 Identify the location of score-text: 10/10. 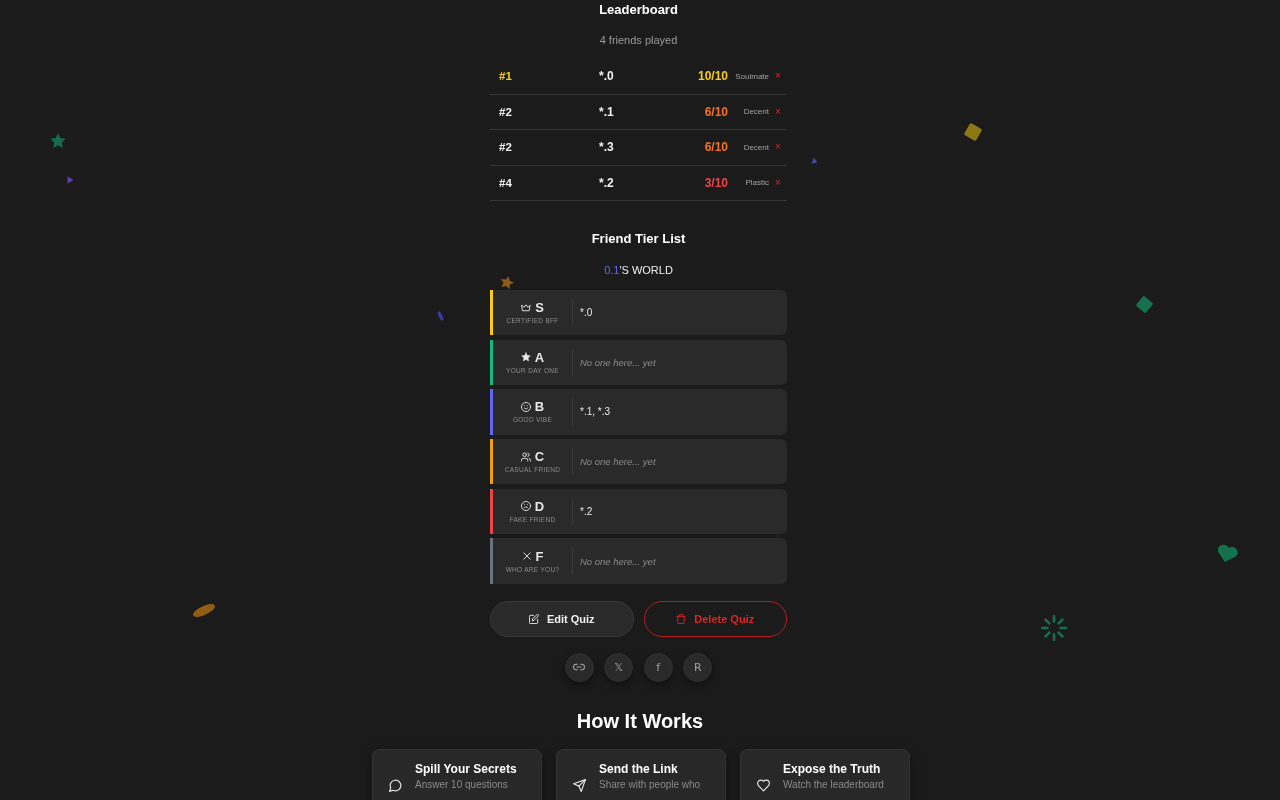
(713, 76).